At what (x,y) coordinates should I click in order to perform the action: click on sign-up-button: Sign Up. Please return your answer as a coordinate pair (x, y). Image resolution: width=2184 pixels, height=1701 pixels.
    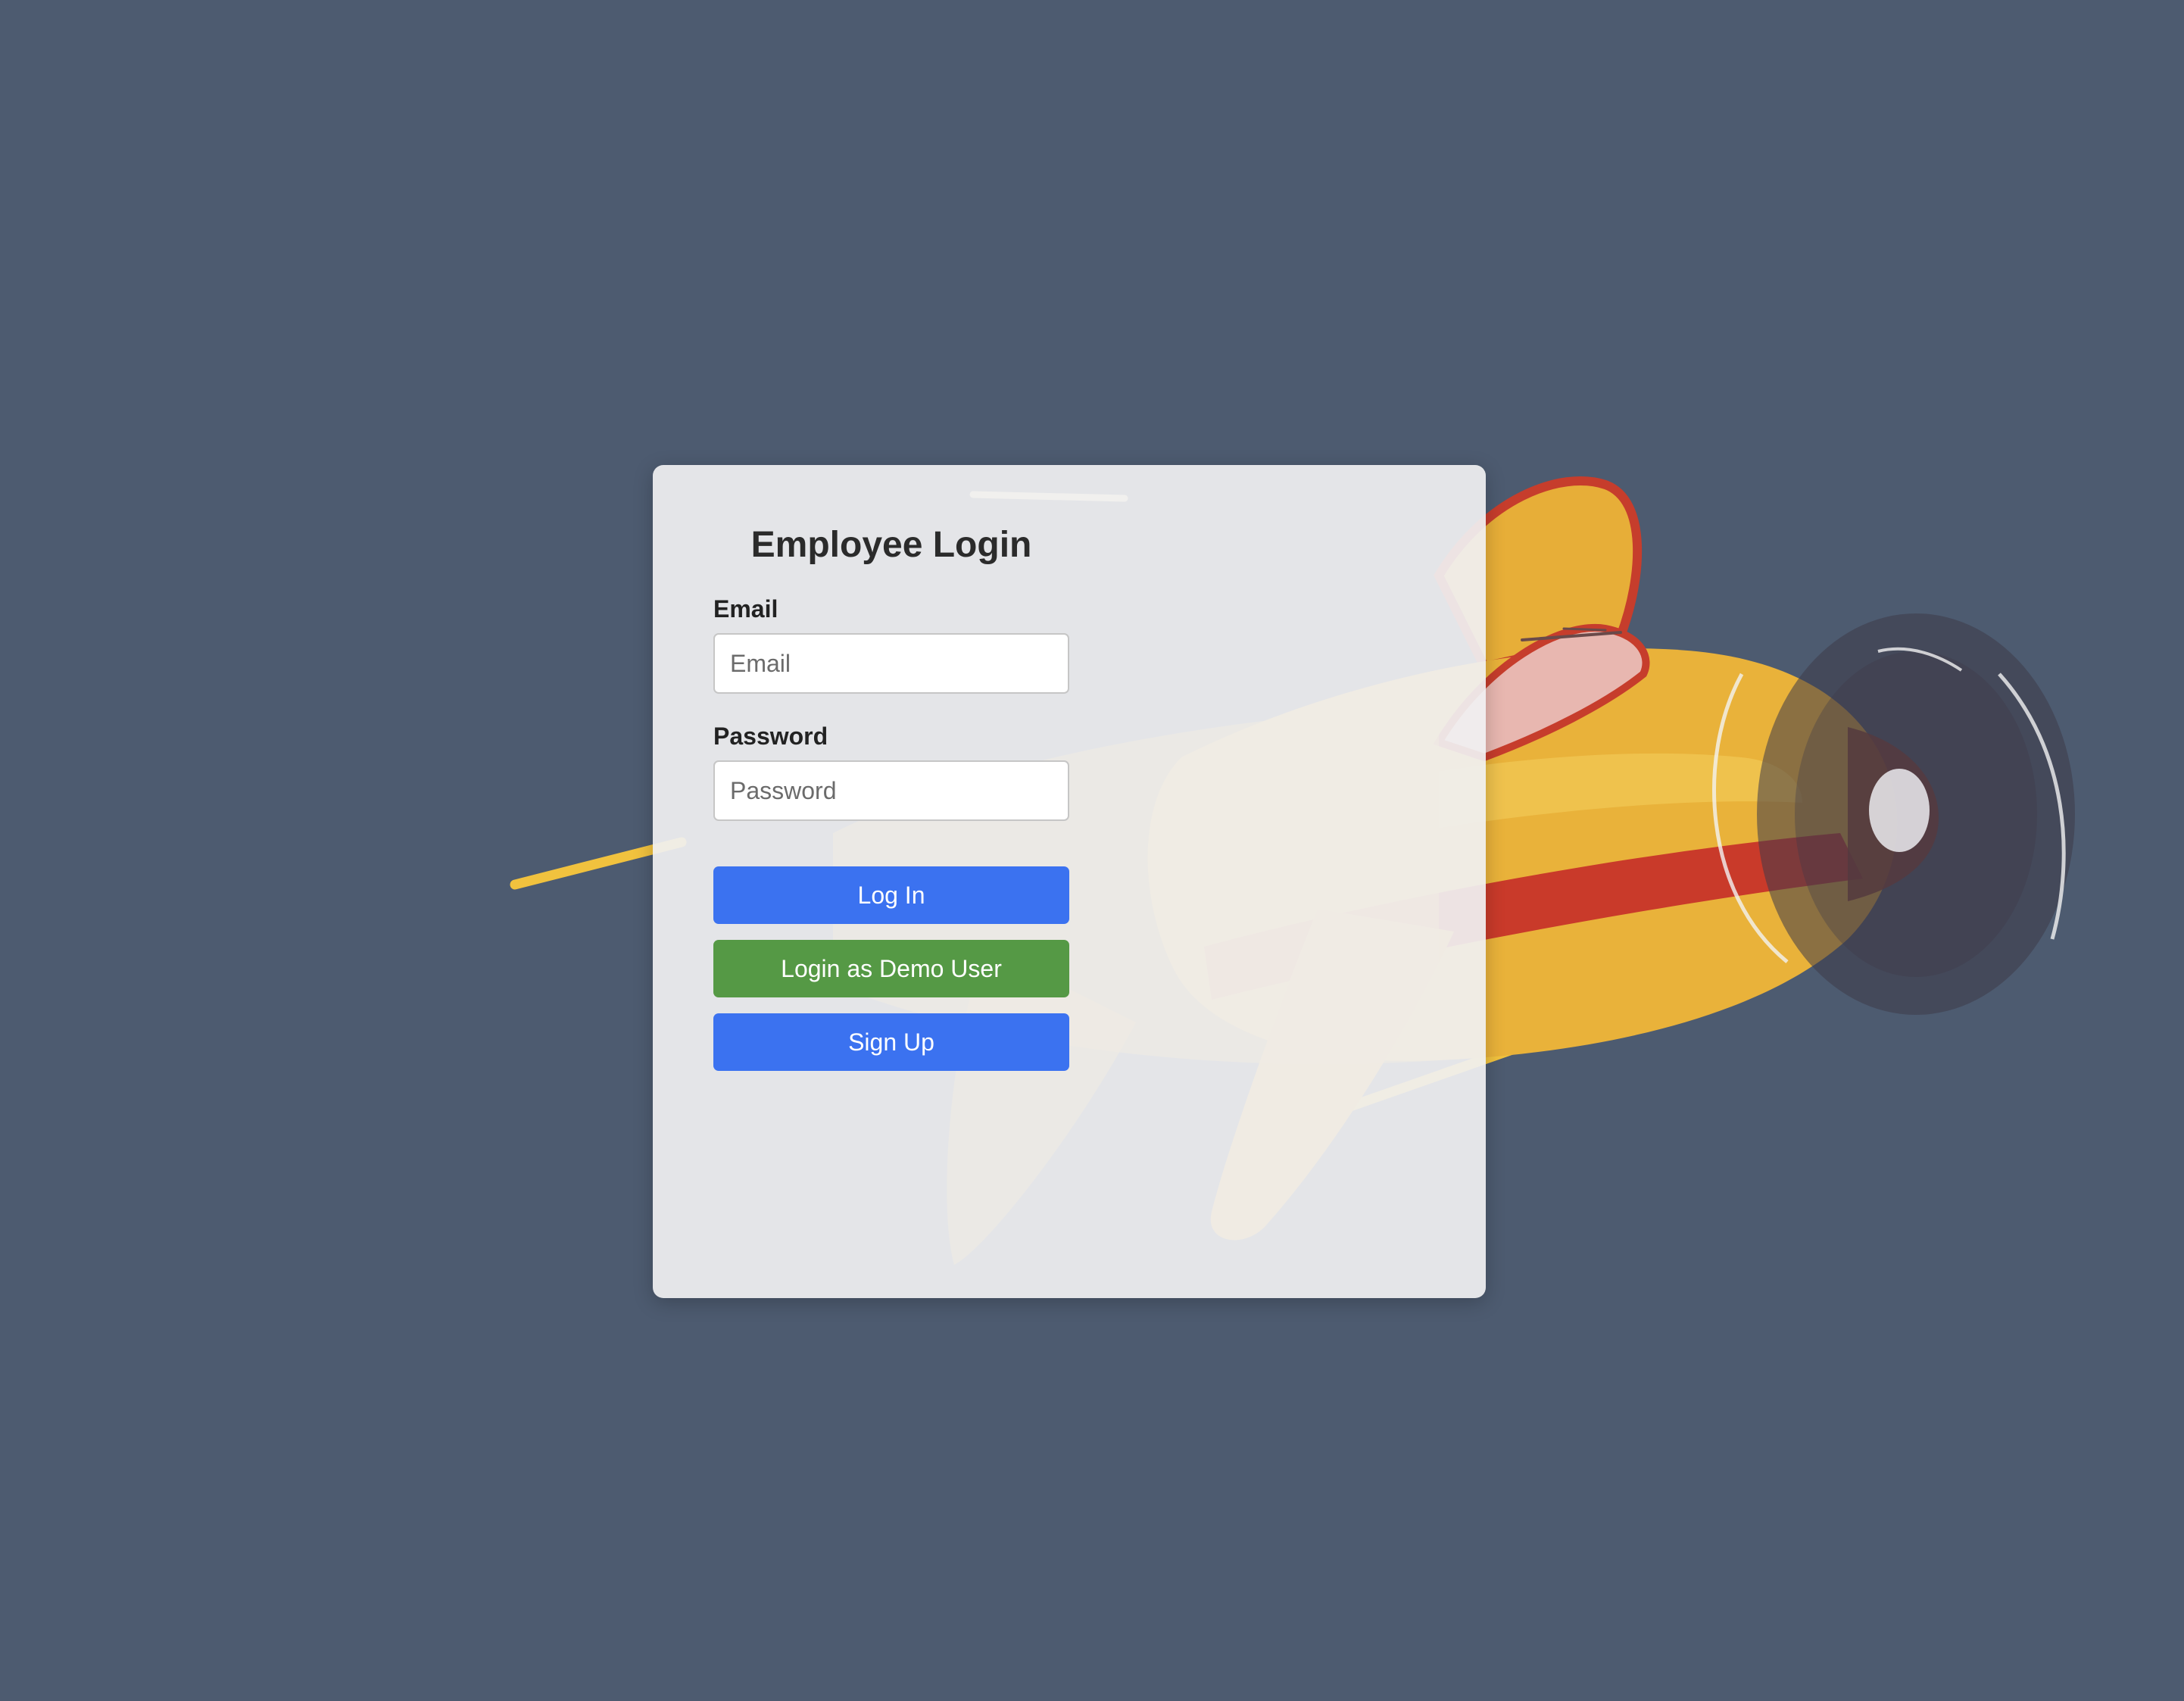
    Looking at the image, I should click on (891, 1042).